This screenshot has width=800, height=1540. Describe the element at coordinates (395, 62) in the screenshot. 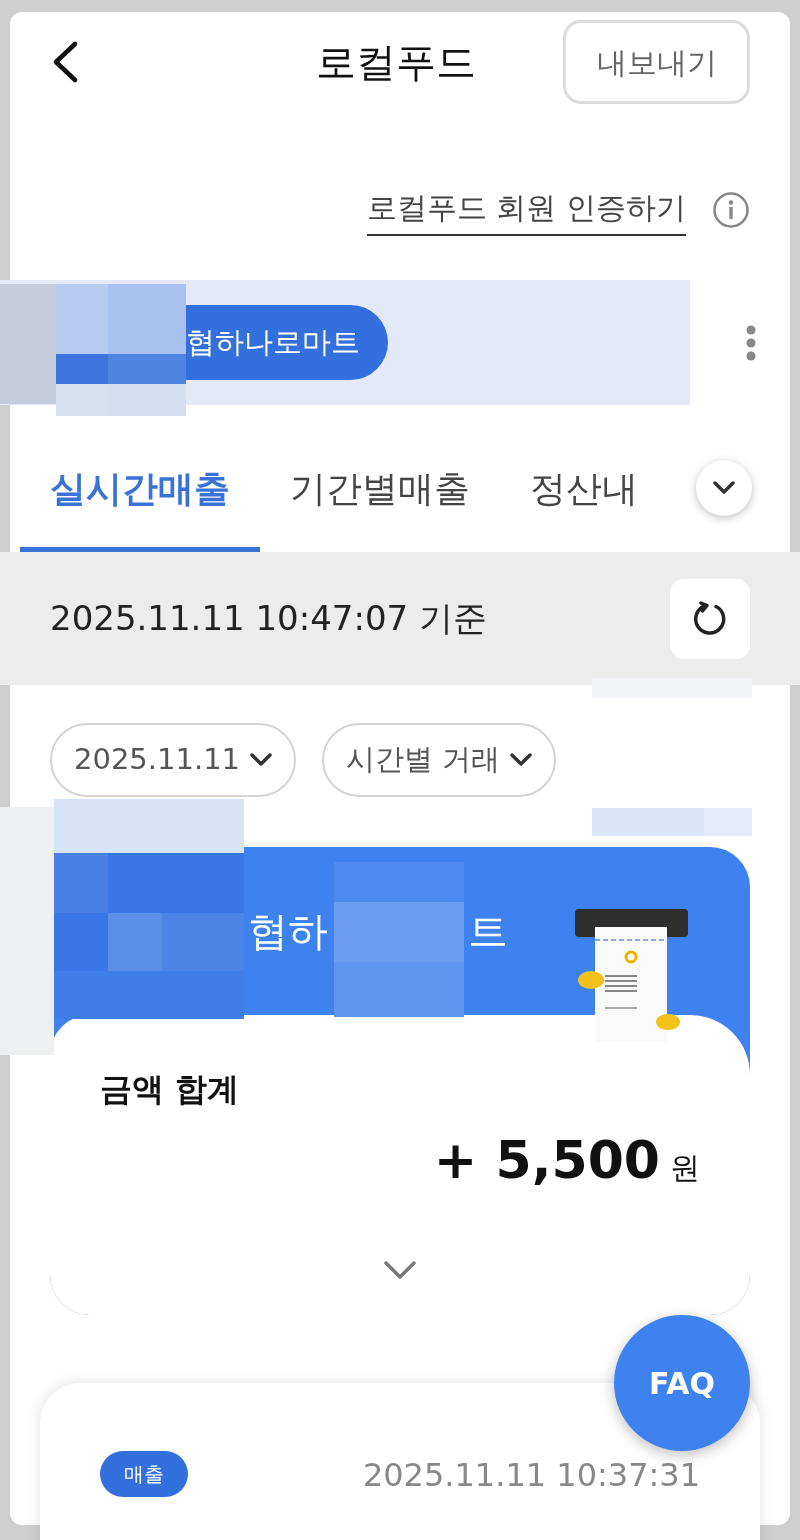

I see `page-title: 로컬푸드` at that location.